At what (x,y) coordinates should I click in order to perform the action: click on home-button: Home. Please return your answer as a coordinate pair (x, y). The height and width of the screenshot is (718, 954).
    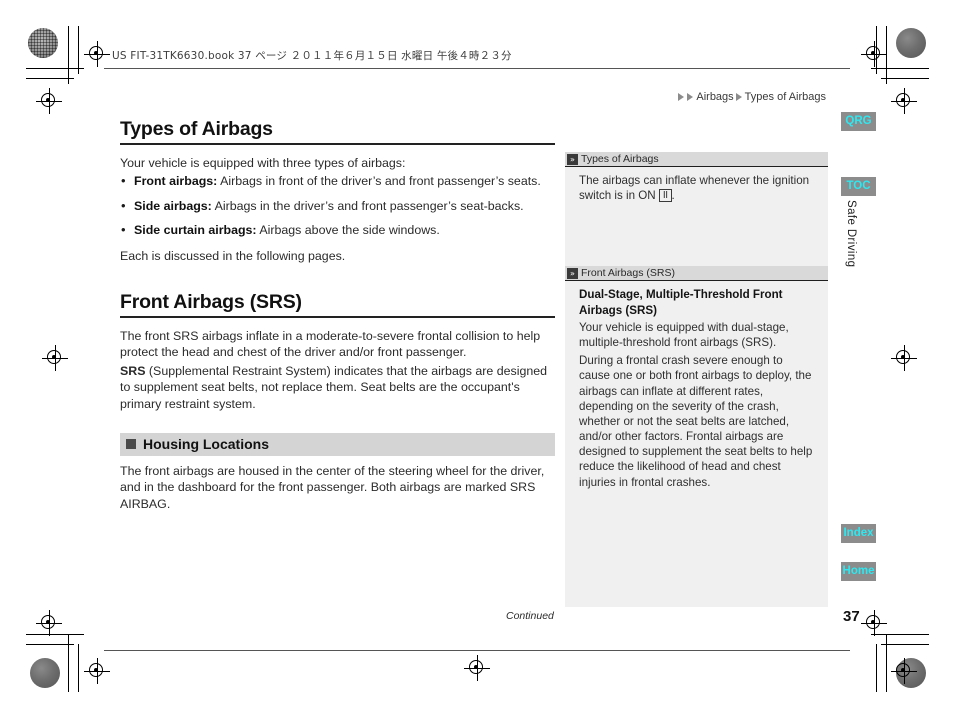
    Looking at the image, I should click on (858, 571).